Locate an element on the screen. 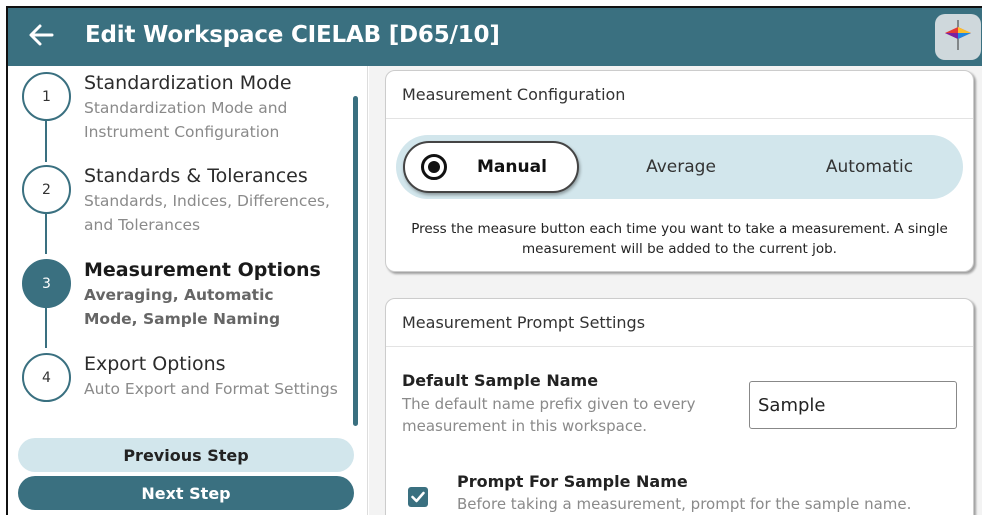 Image resolution: width=982 pixels, height=515 pixels. prompt-sample-name-checkbox is located at coordinates (418, 497).